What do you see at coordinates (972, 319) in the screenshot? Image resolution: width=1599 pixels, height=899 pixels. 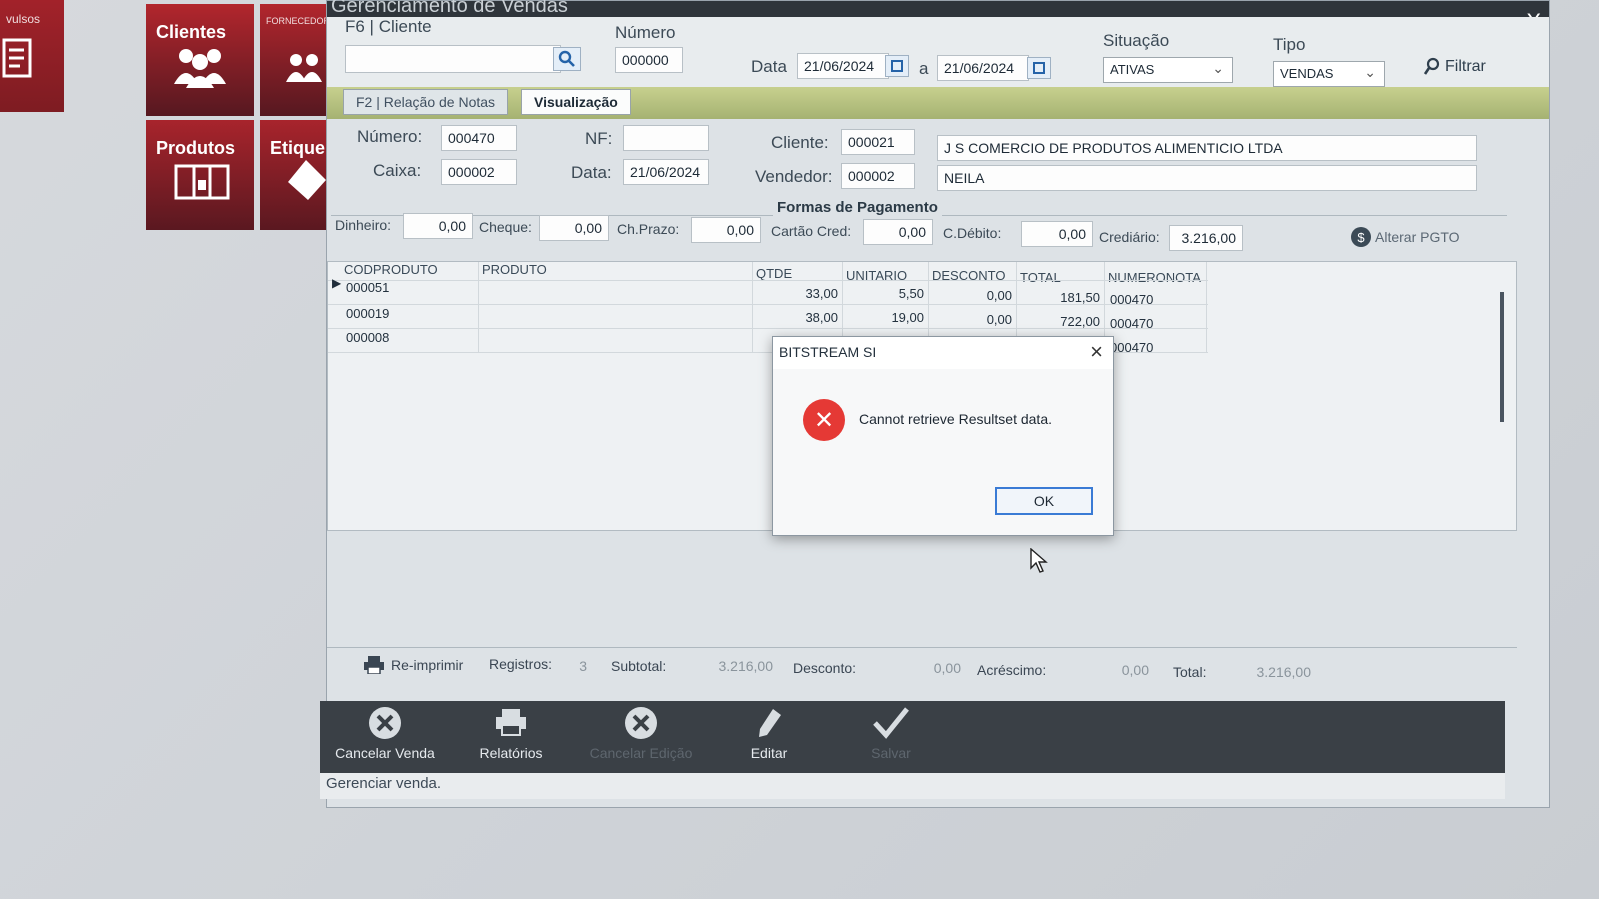 I see `table-row-2-desc: 0,00` at bounding box center [972, 319].